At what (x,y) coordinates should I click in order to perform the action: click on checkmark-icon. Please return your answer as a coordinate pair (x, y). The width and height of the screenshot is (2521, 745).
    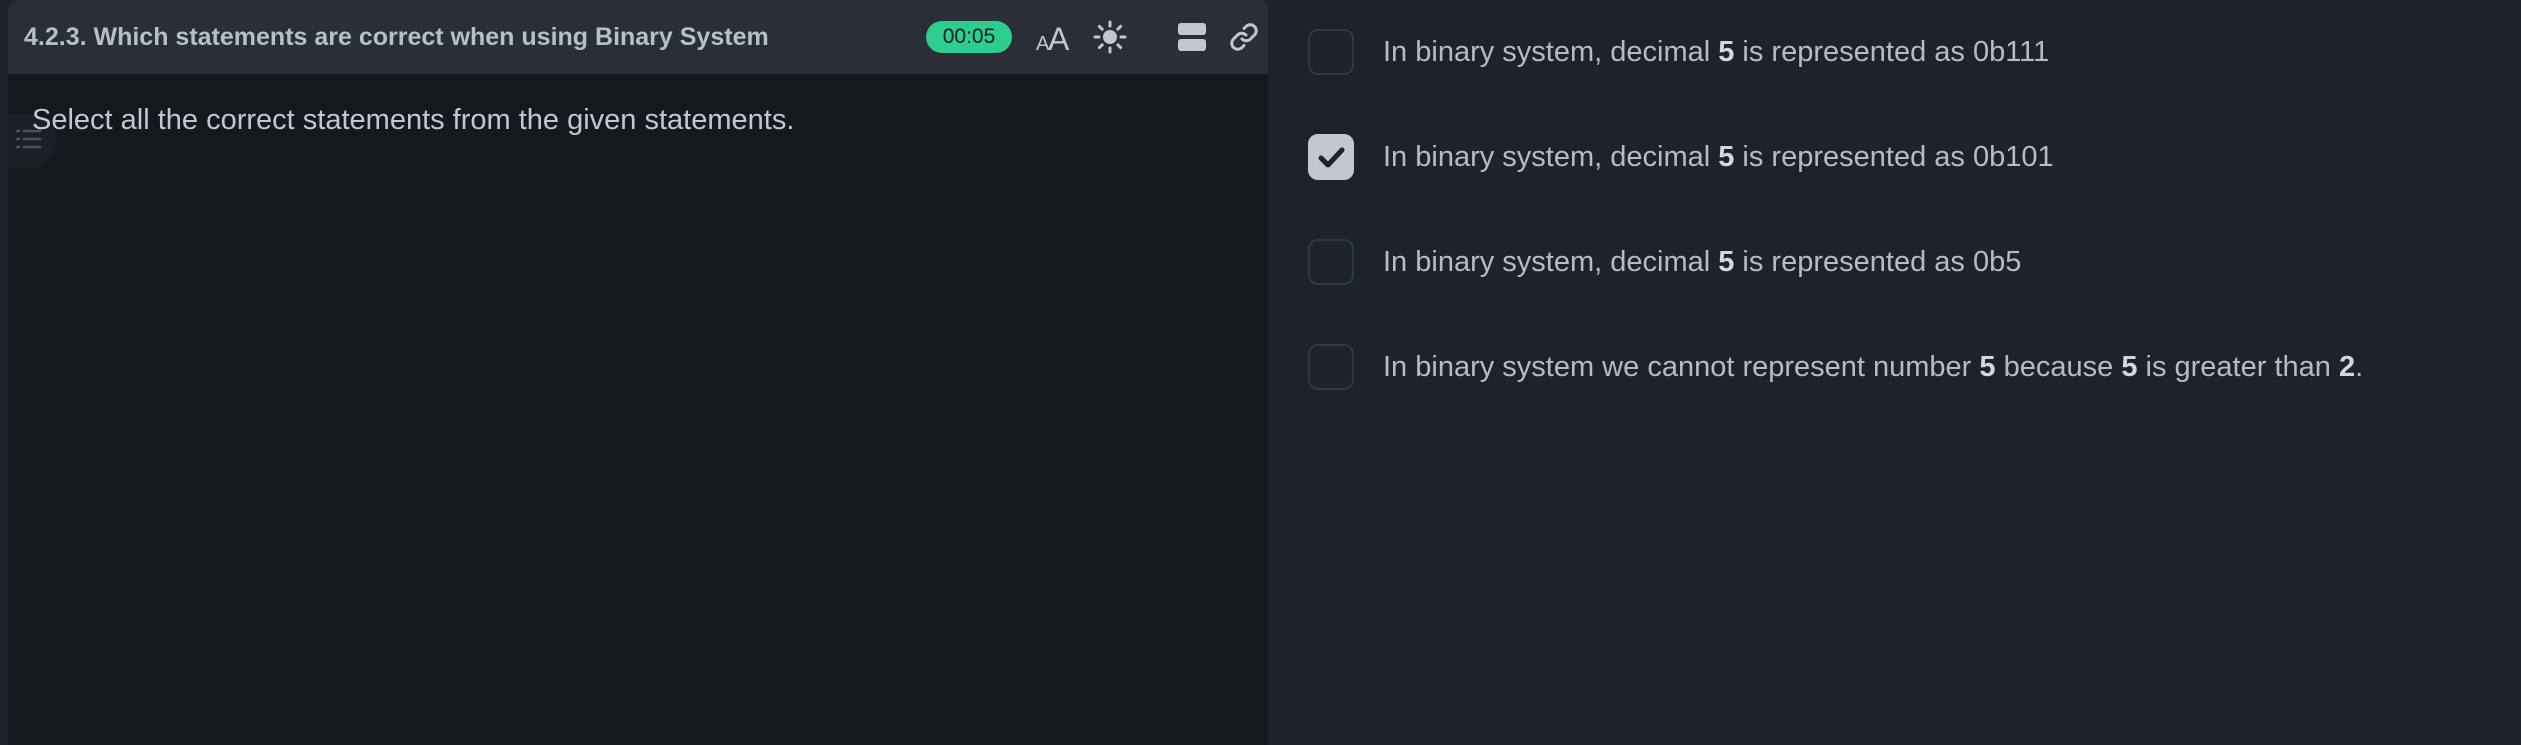
    Looking at the image, I should click on (1331, 157).